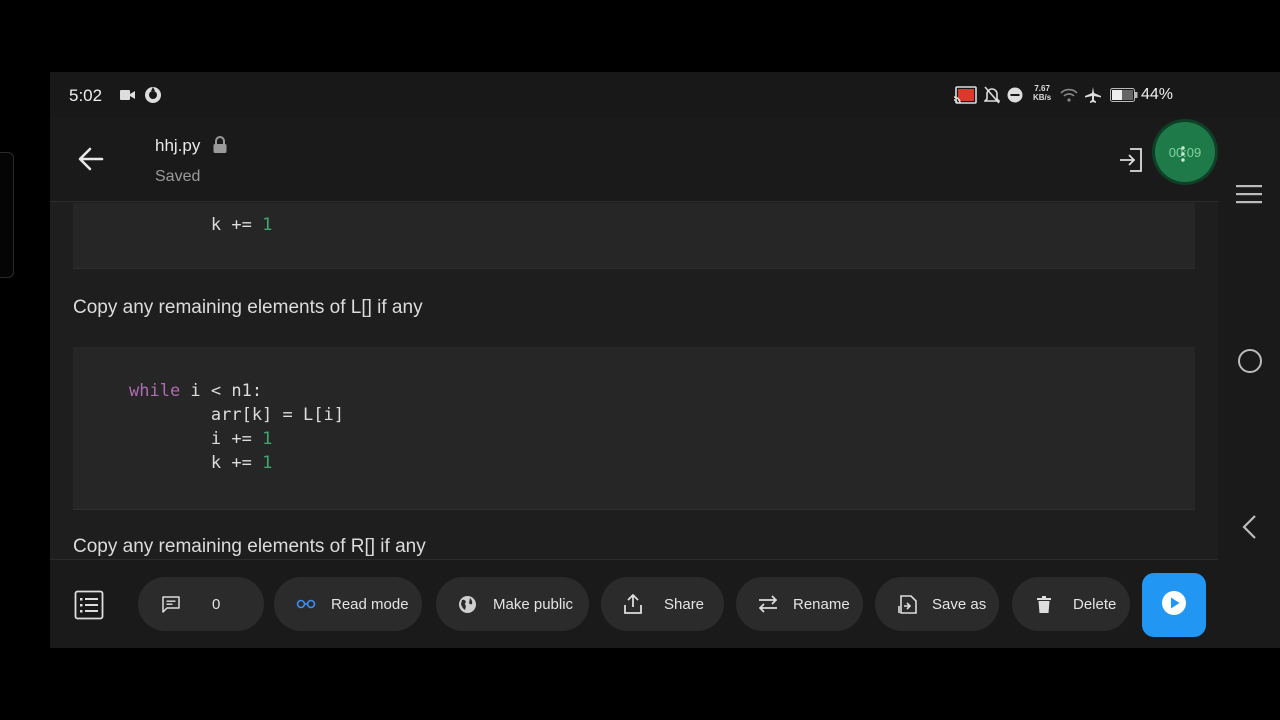  I want to click on wifi-icon, so click(1069, 95).